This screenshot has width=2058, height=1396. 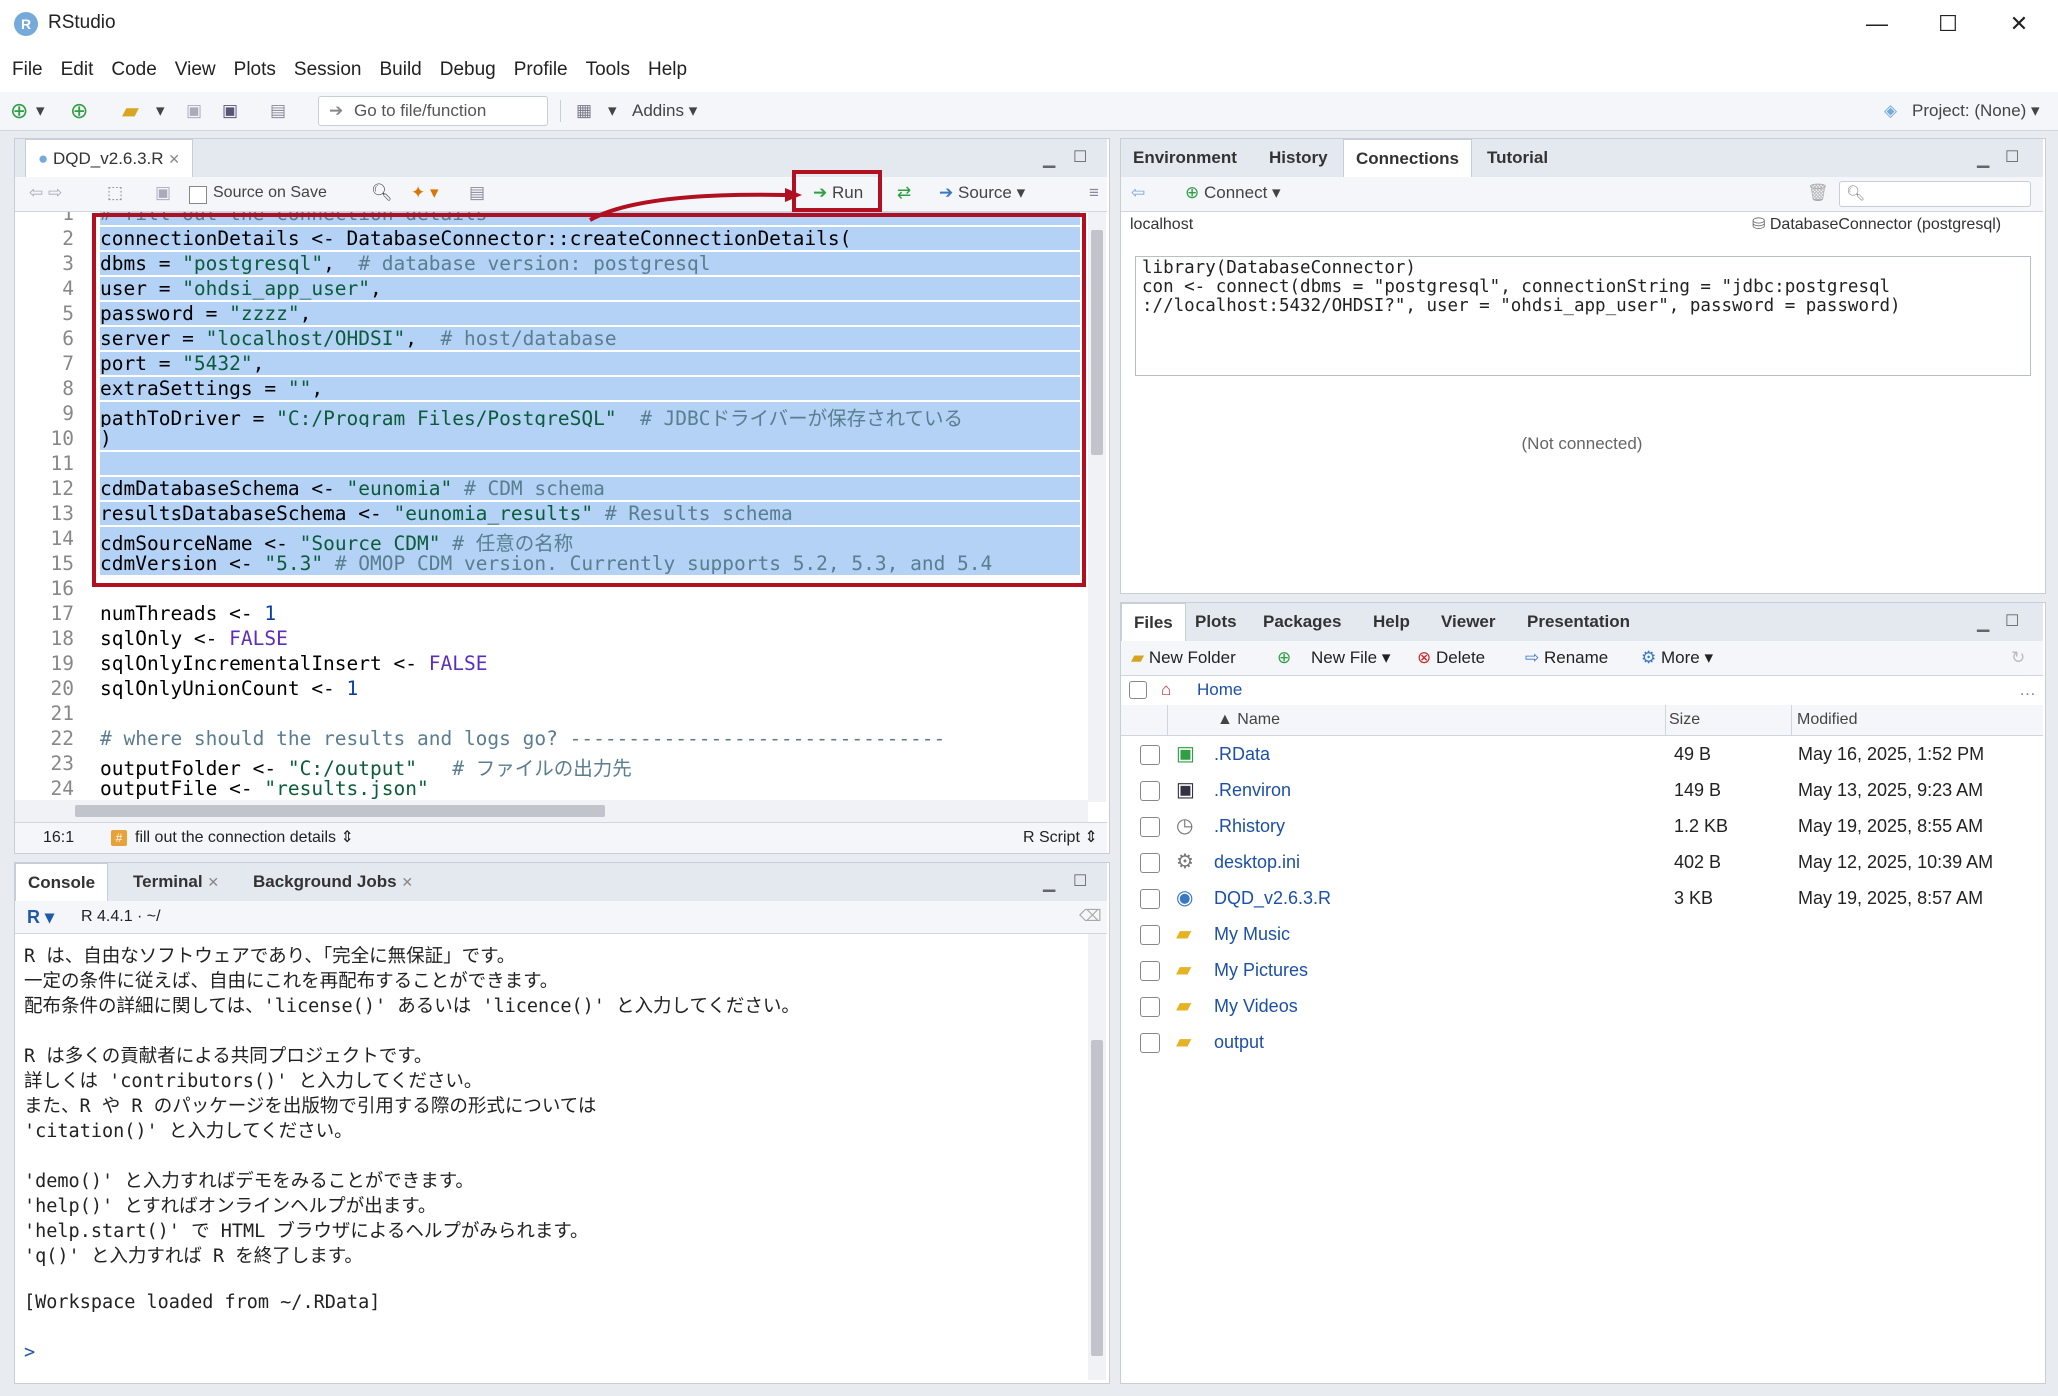 I want to click on menu-debug: Debug, so click(x=468, y=69).